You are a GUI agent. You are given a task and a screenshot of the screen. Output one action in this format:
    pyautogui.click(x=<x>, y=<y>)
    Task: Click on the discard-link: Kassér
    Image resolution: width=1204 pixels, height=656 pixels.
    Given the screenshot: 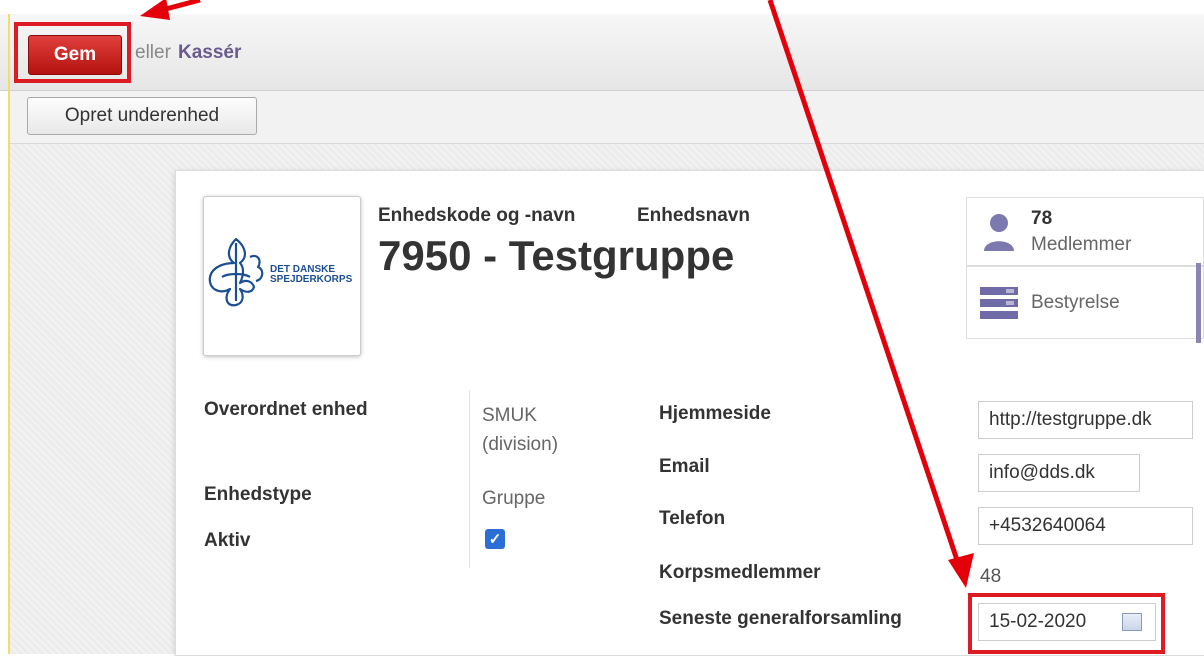 What is the action you would take?
    pyautogui.click(x=209, y=53)
    